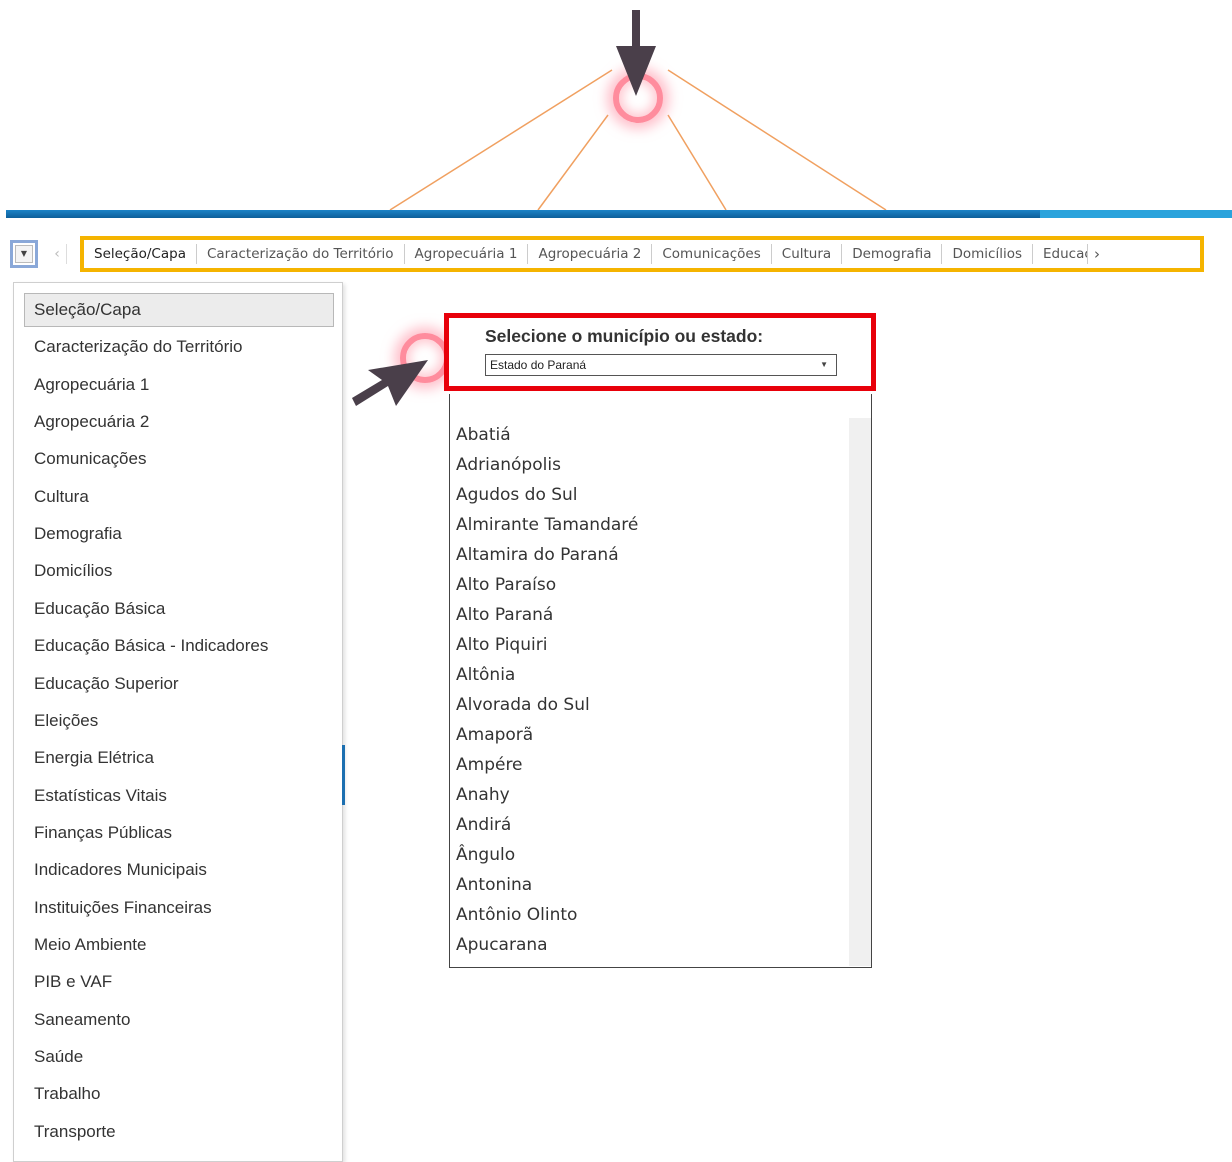 This screenshot has width=1232, height=1162. What do you see at coordinates (712, 254) in the screenshot?
I see `tab-item: Comunicações` at bounding box center [712, 254].